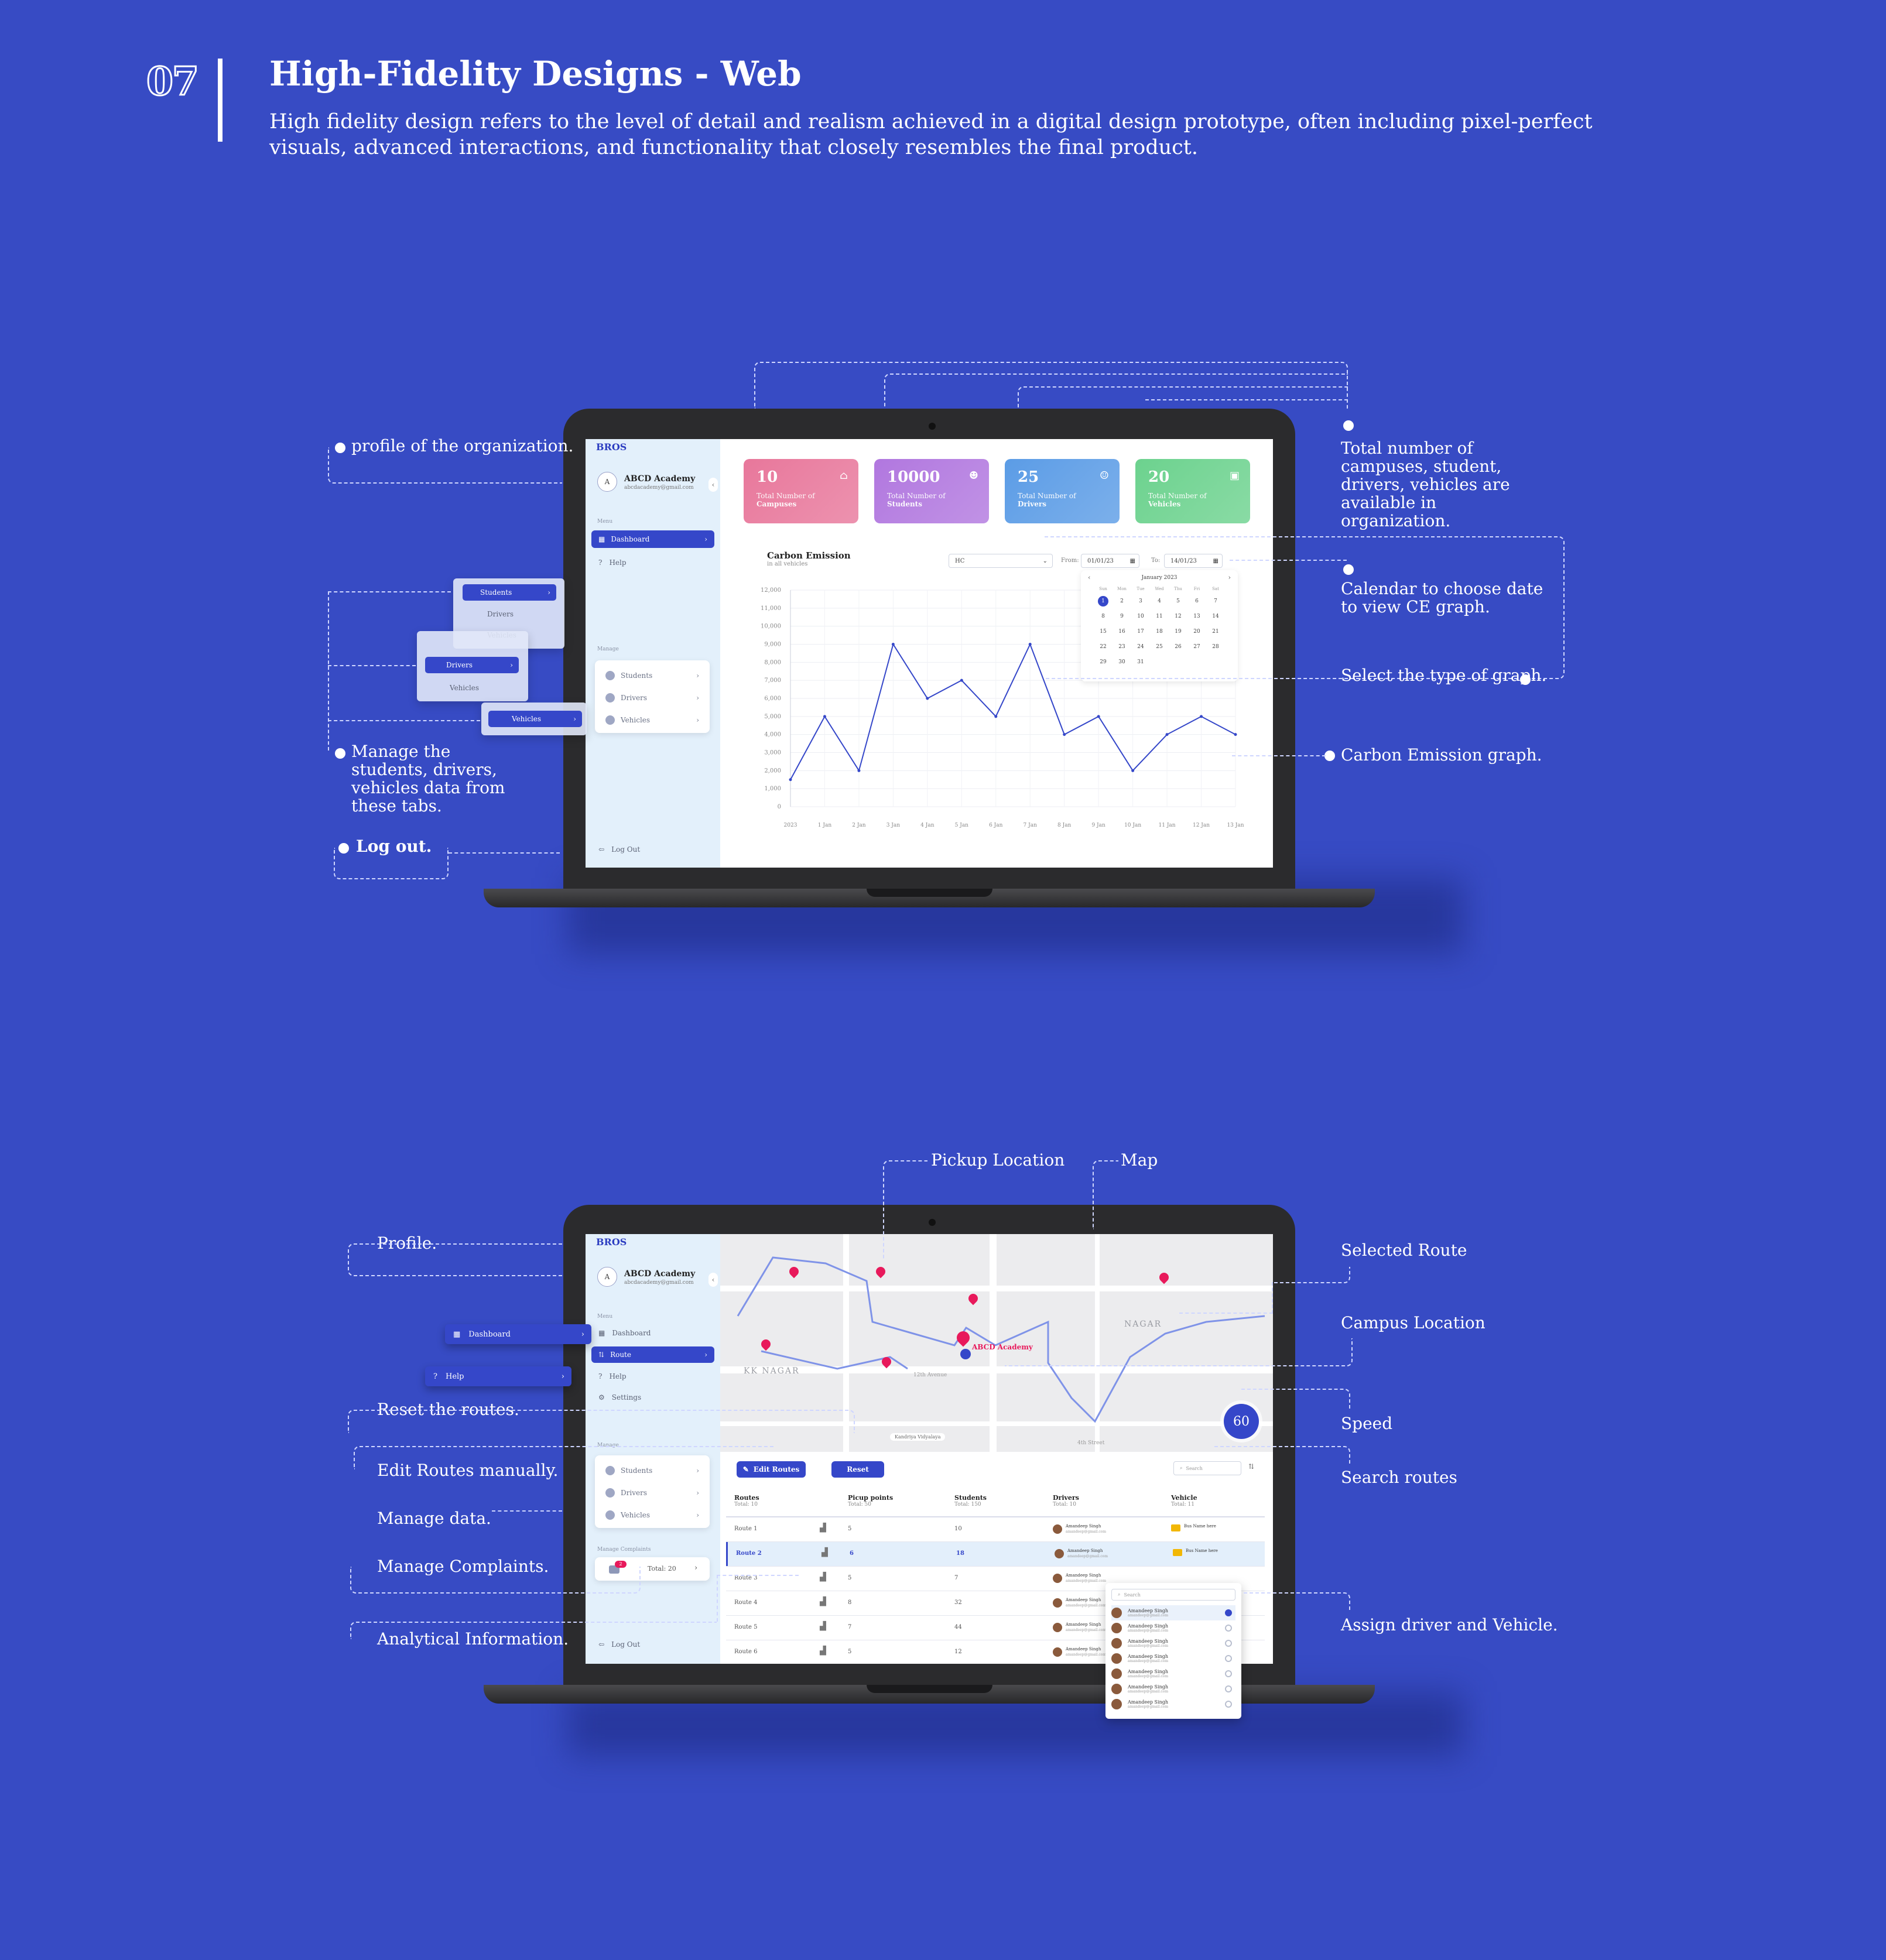  What do you see at coordinates (965, 1354) in the screenshot?
I see `vehicle-marker-icon` at bounding box center [965, 1354].